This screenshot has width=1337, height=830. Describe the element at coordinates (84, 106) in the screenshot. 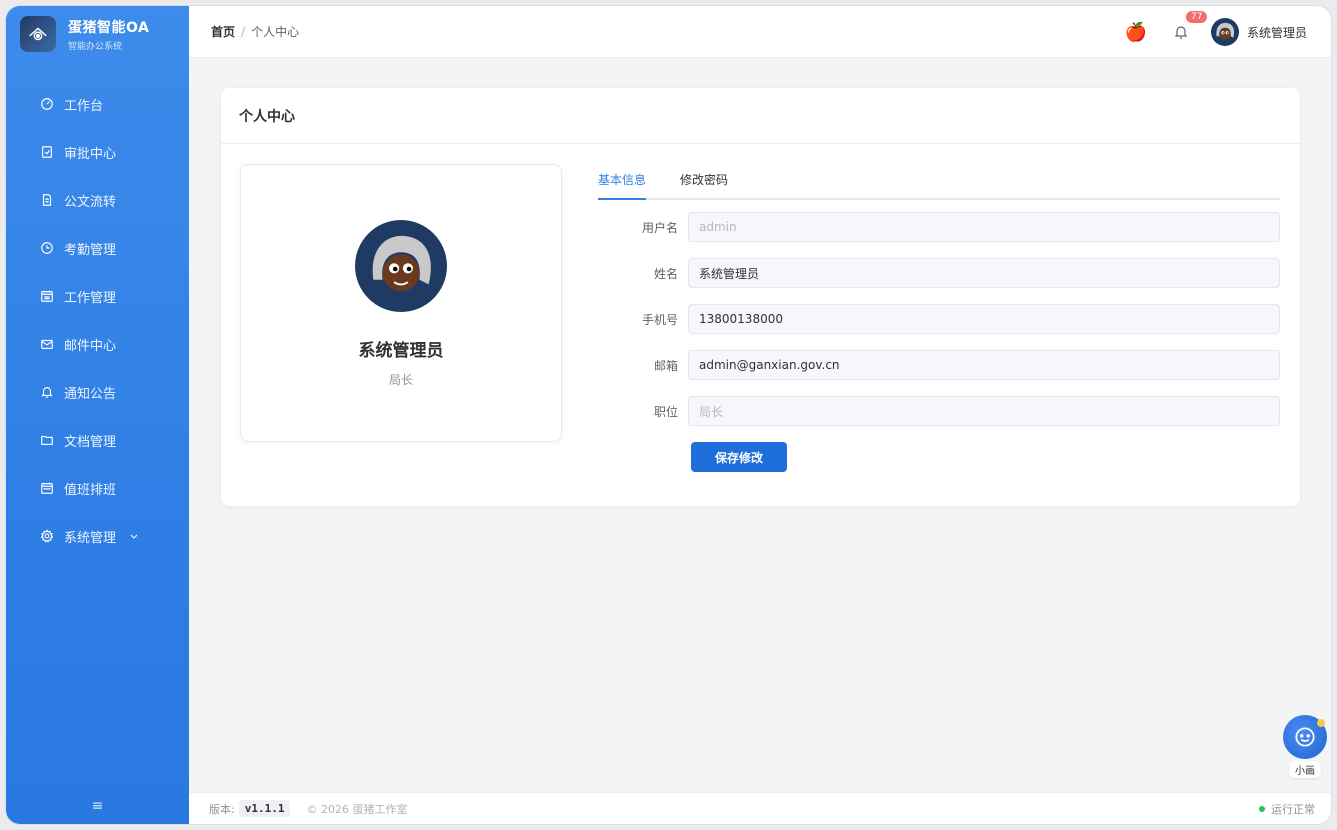

I see `sidebar-item-label: 工作台` at that location.